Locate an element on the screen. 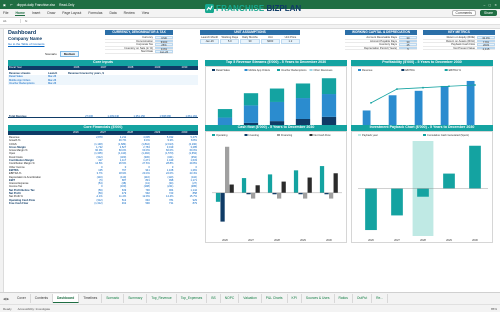 The height and width of the screenshot is (312, 500). scenario-dropdown: Medium is located at coordinates (69, 54).